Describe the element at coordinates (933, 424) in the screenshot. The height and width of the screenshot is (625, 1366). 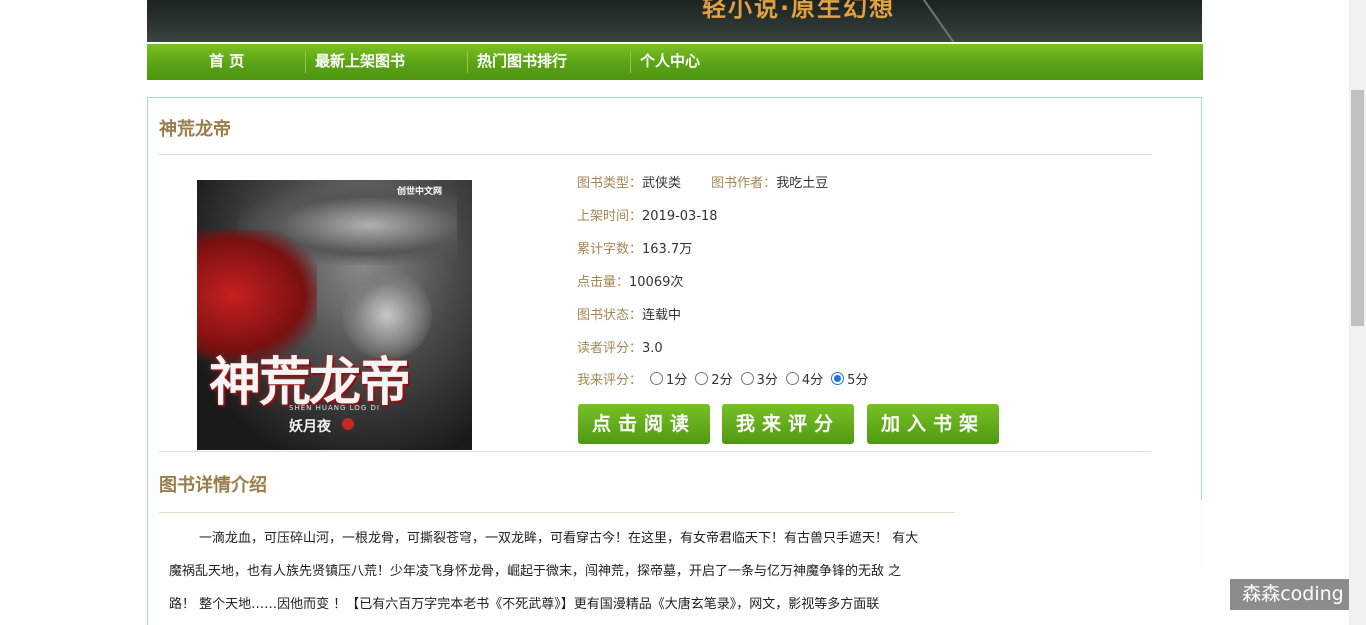
I see `add-to-shelf-button: 加入书架` at that location.